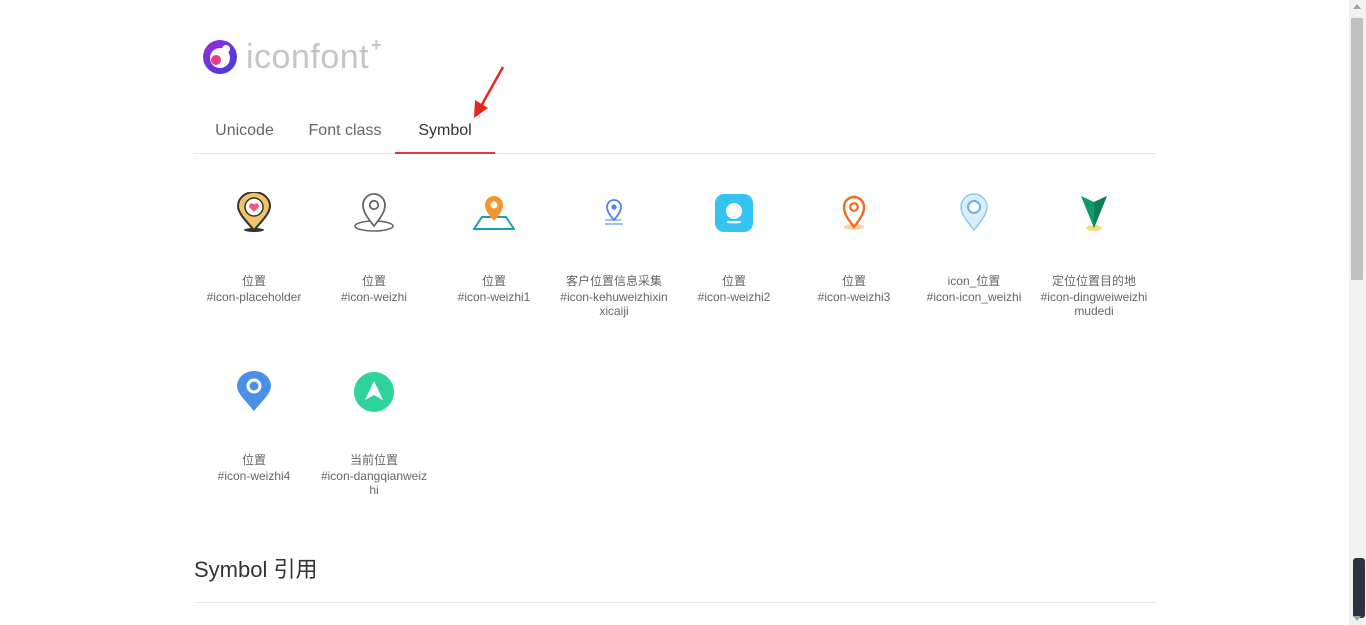 This screenshot has width=1366, height=625. Describe the element at coordinates (254, 391) in the screenshot. I see `blue-pin-icon` at that location.